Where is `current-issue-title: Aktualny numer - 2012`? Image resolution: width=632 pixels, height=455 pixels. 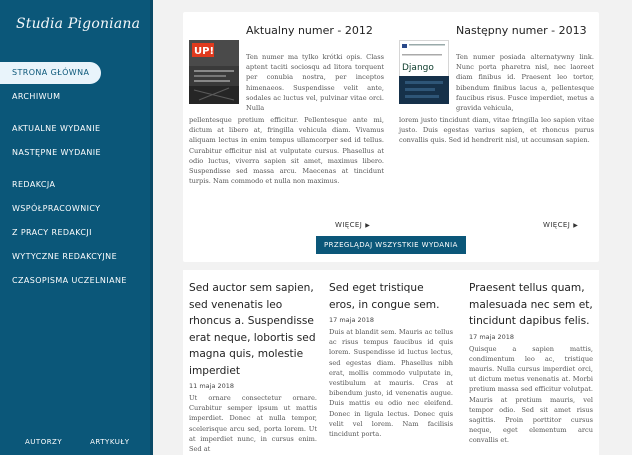
current-issue-title: Aktualny numer - 2012 is located at coordinates (309, 30).